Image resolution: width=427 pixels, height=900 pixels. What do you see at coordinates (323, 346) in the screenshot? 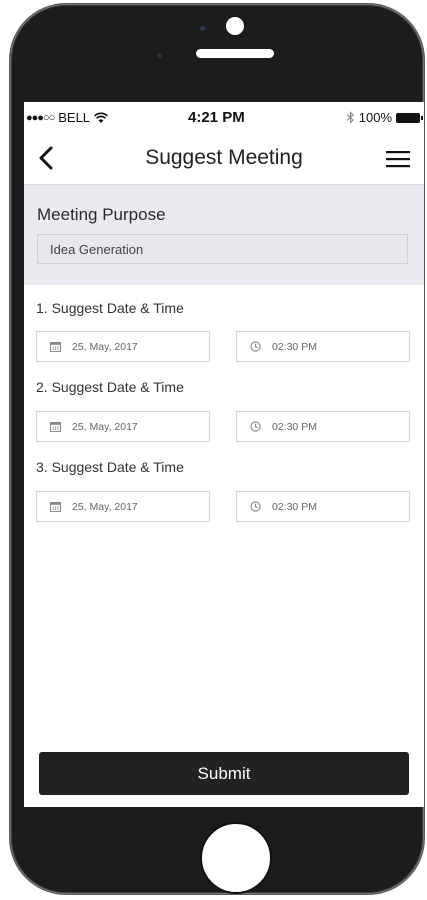
I see `slot-1-time-field: 02:30 PM` at bounding box center [323, 346].